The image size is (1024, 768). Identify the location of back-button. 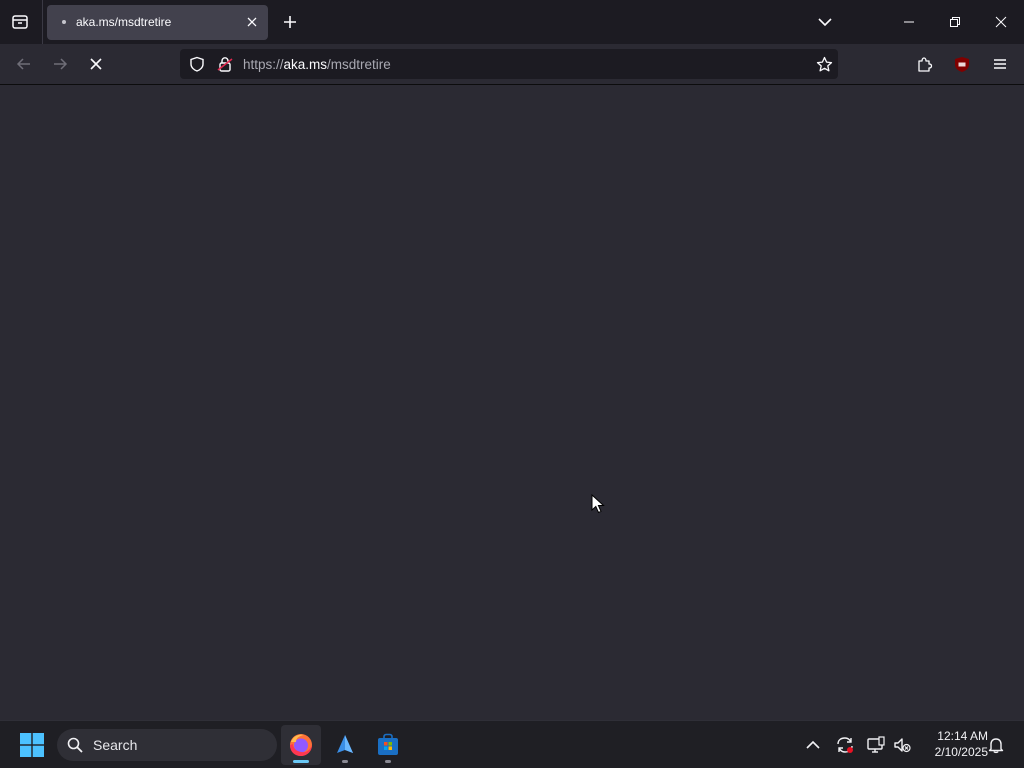
(24, 64).